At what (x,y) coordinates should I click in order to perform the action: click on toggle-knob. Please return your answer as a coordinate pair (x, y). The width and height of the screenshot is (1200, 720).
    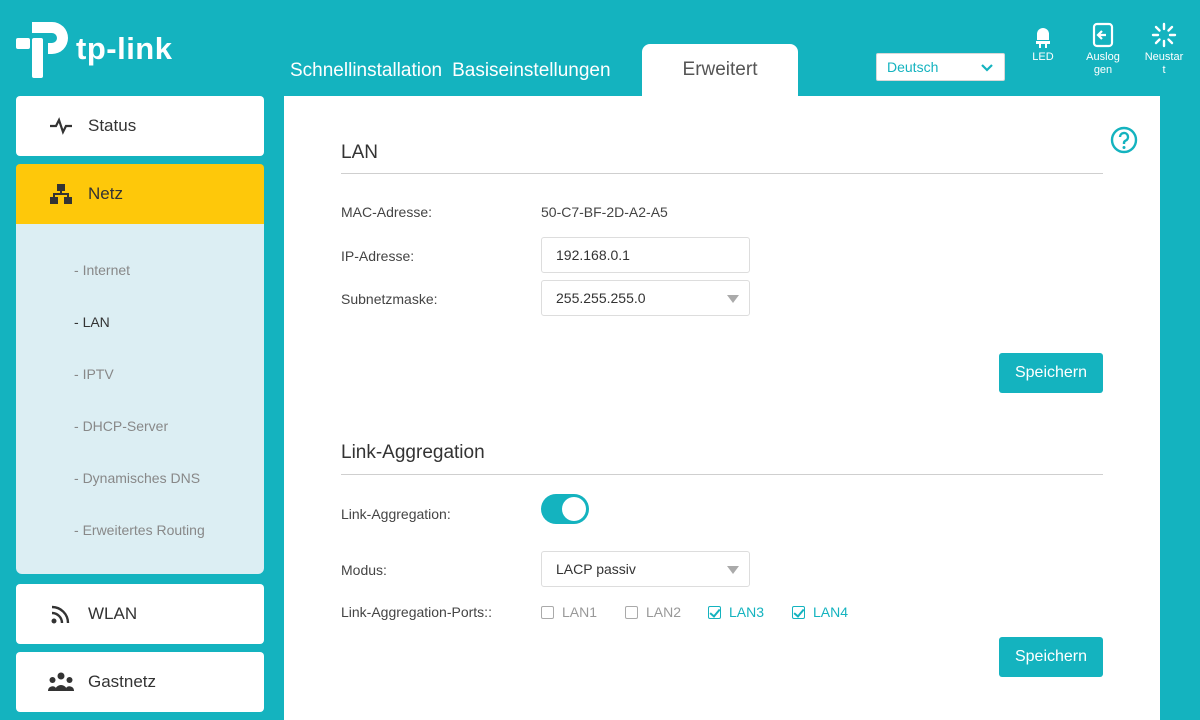
    Looking at the image, I should click on (574, 509).